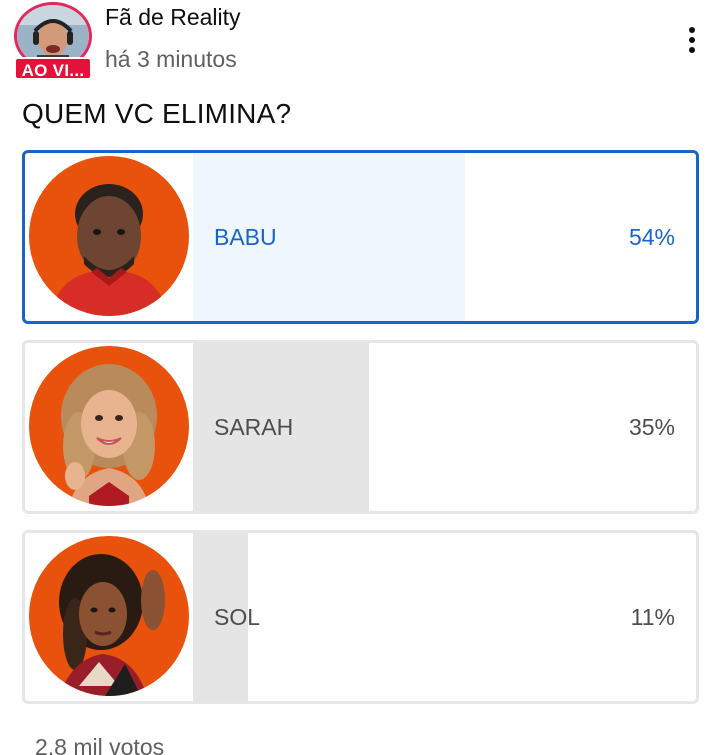 This screenshot has height=755, width=720. What do you see at coordinates (651, 426) in the screenshot?
I see `option-percent: 35%` at bounding box center [651, 426].